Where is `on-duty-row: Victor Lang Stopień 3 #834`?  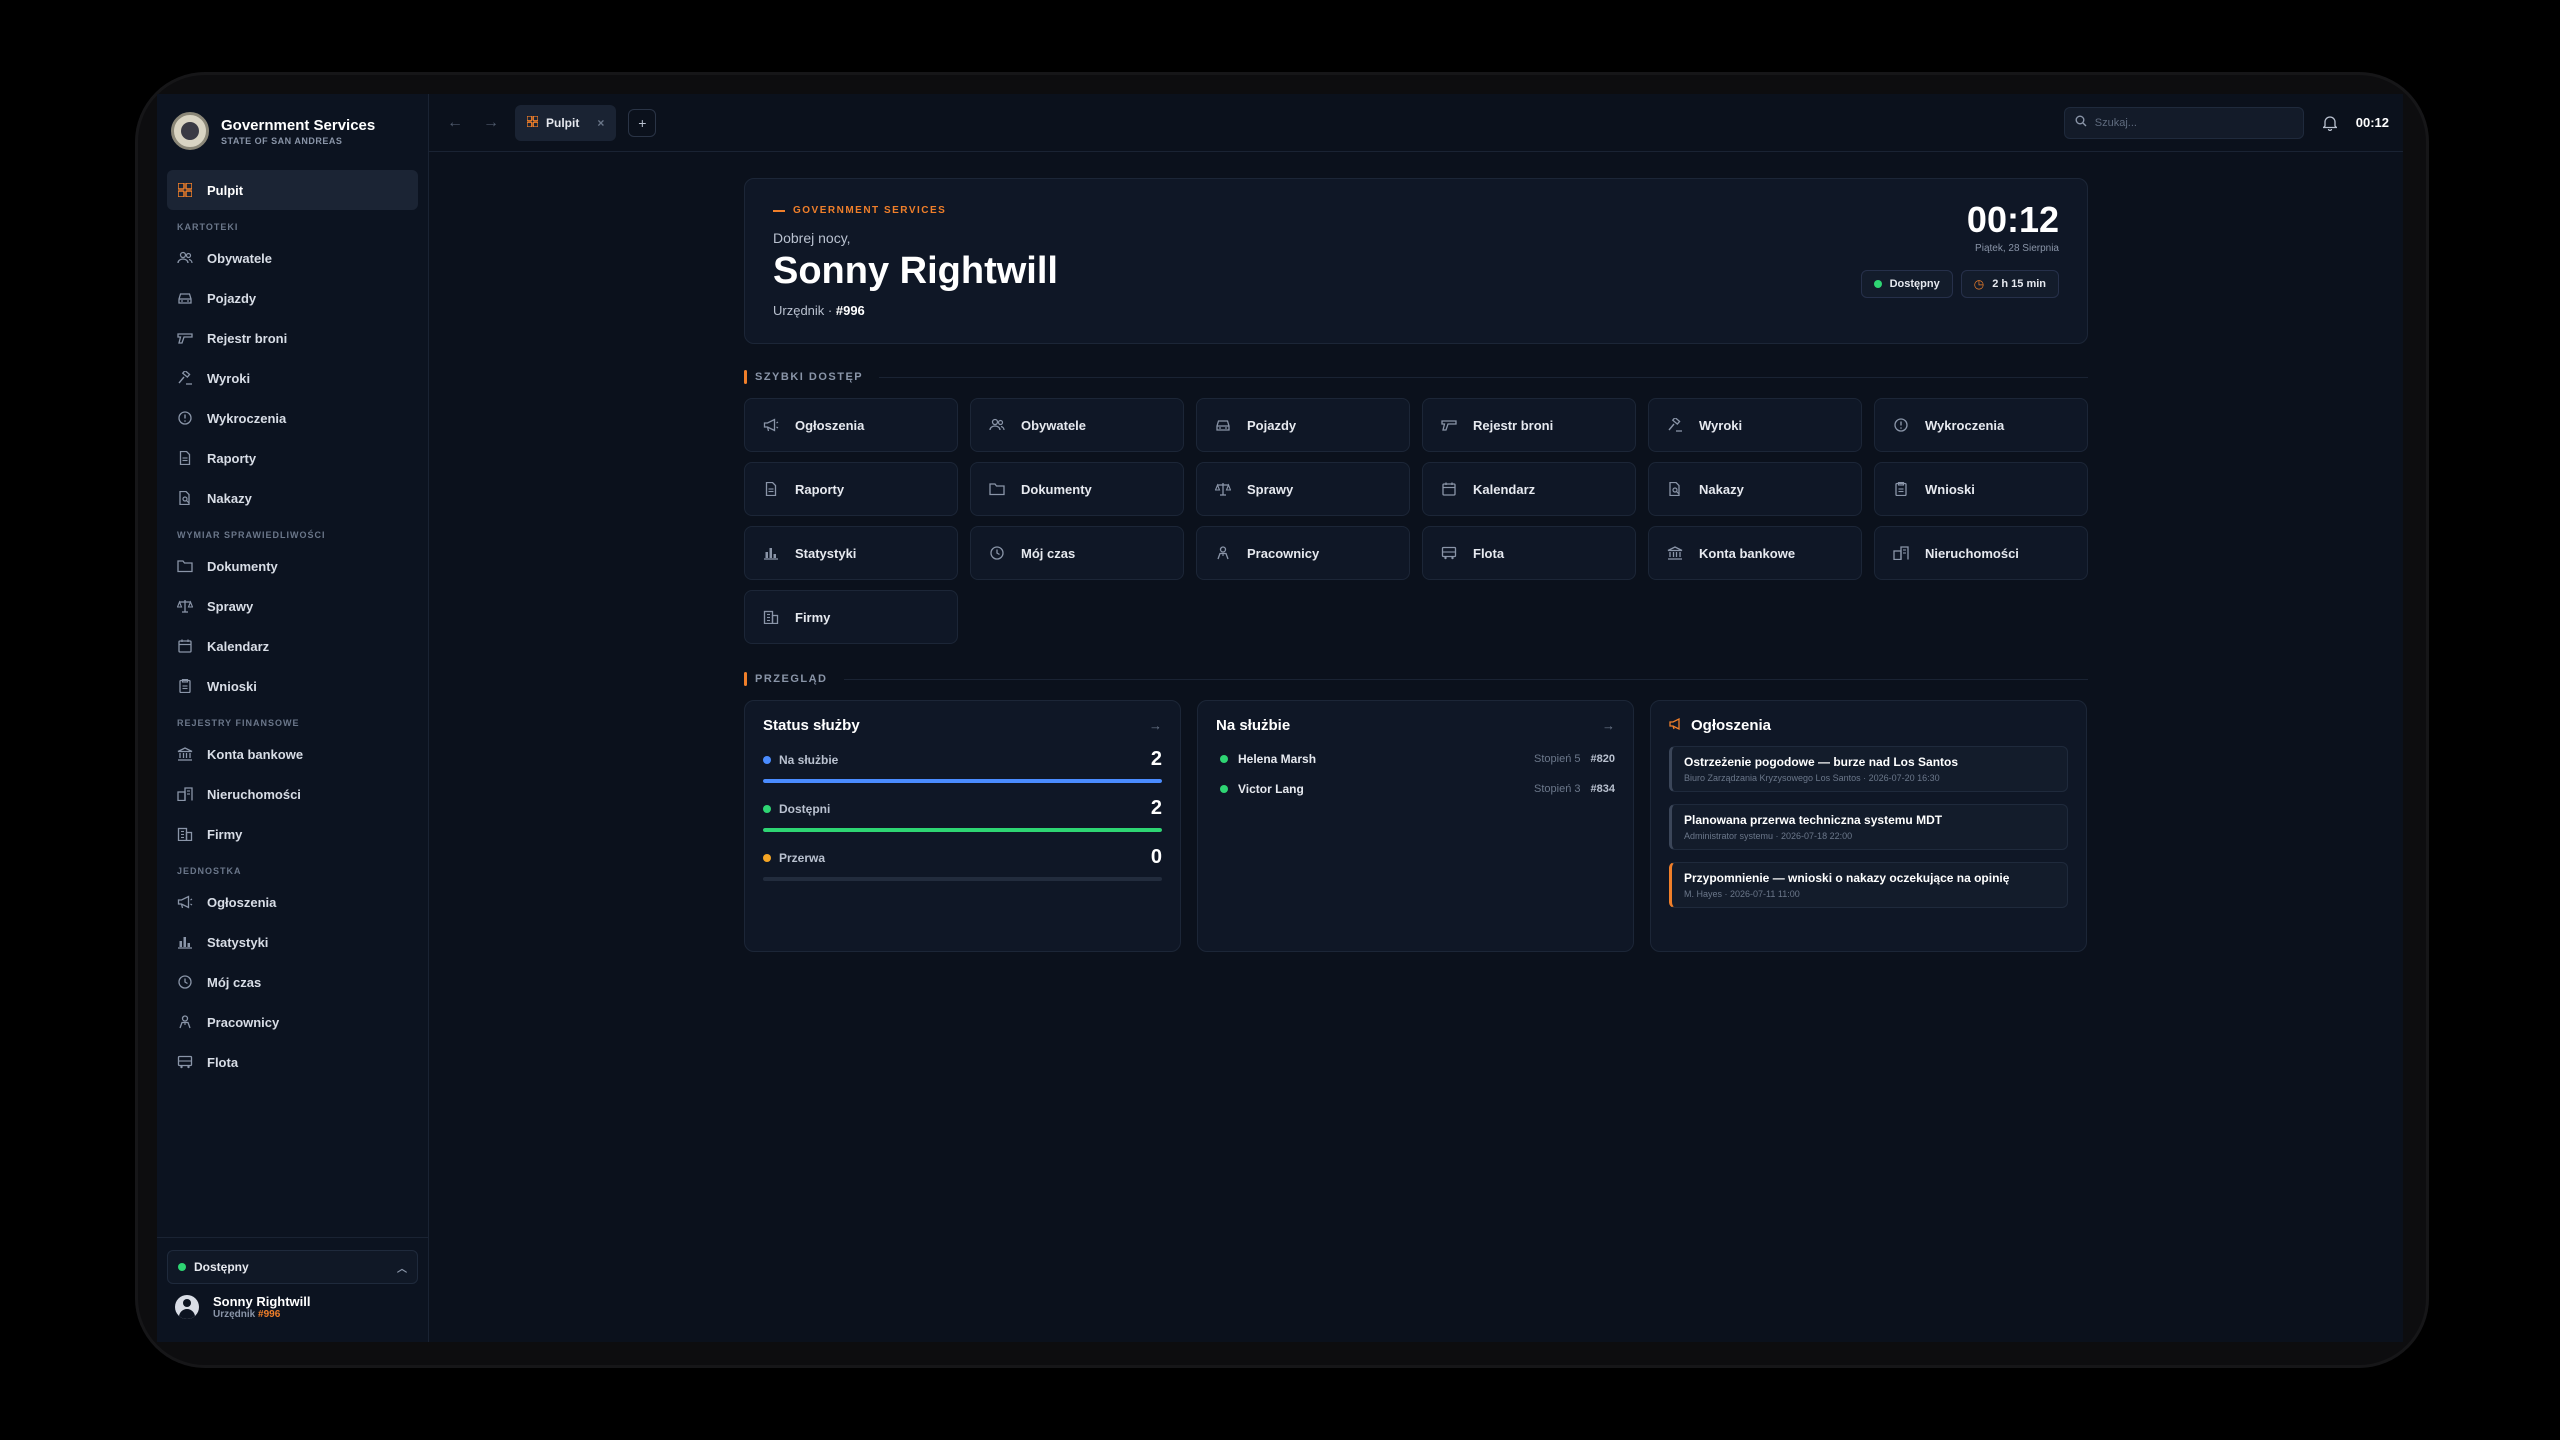
on-duty-row: Victor Lang Stopień 3 #834 is located at coordinates (1415, 789).